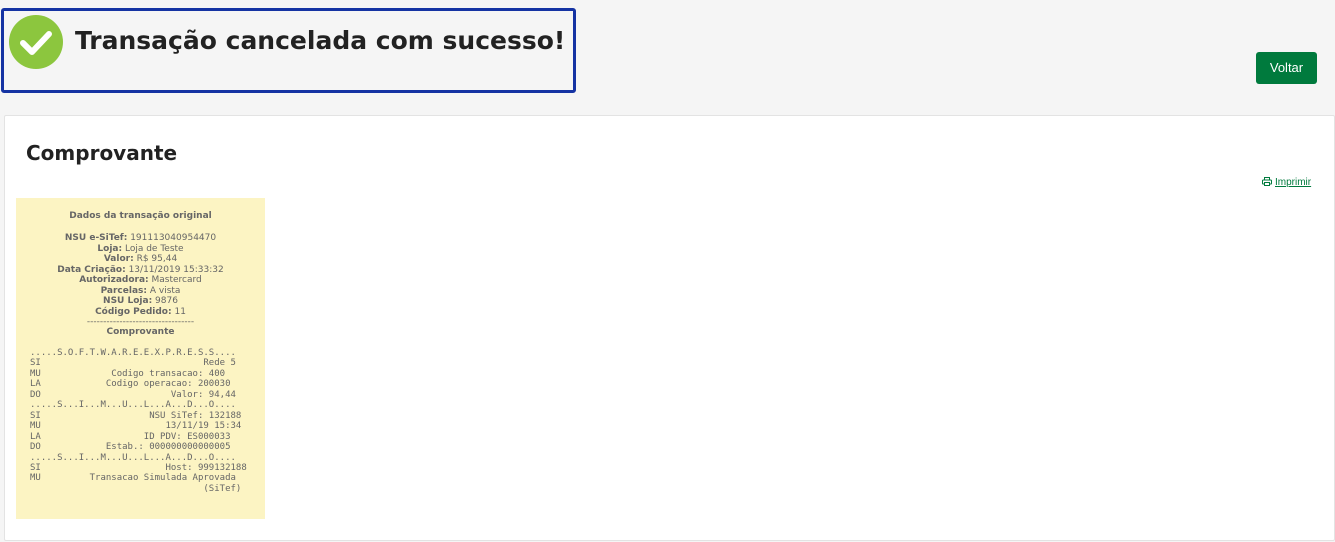  Describe the element at coordinates (110, 248) in the screenshot. I see `field-label: Loja:` at that location.